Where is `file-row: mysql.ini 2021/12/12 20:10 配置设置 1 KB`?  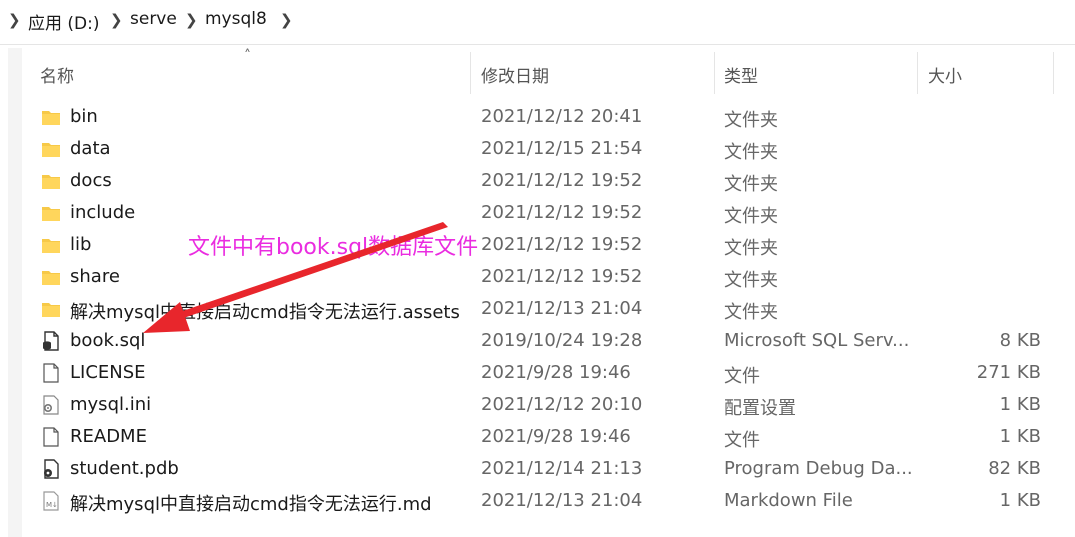
file-row: mysql.ini 2021/12/12 20:10 配置设置 1 KB is located at coordinates (545, 405).